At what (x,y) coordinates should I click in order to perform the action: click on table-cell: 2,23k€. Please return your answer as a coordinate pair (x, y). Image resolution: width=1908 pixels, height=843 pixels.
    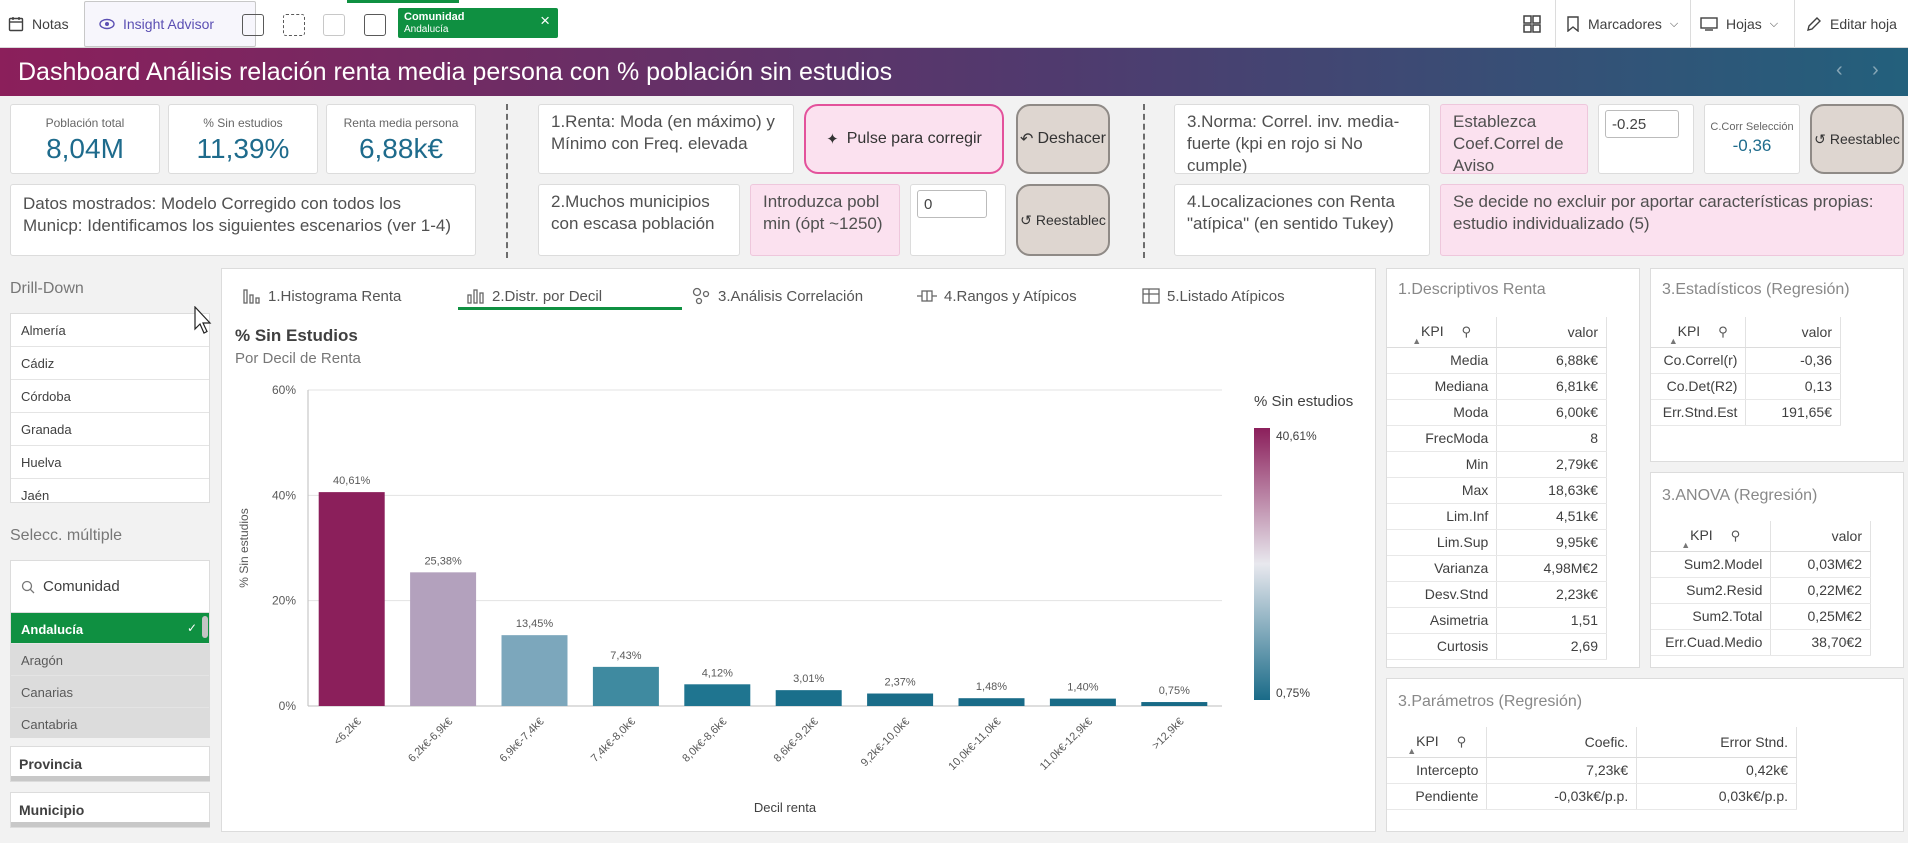
    Looking at the image, I should click on (1551, 594).